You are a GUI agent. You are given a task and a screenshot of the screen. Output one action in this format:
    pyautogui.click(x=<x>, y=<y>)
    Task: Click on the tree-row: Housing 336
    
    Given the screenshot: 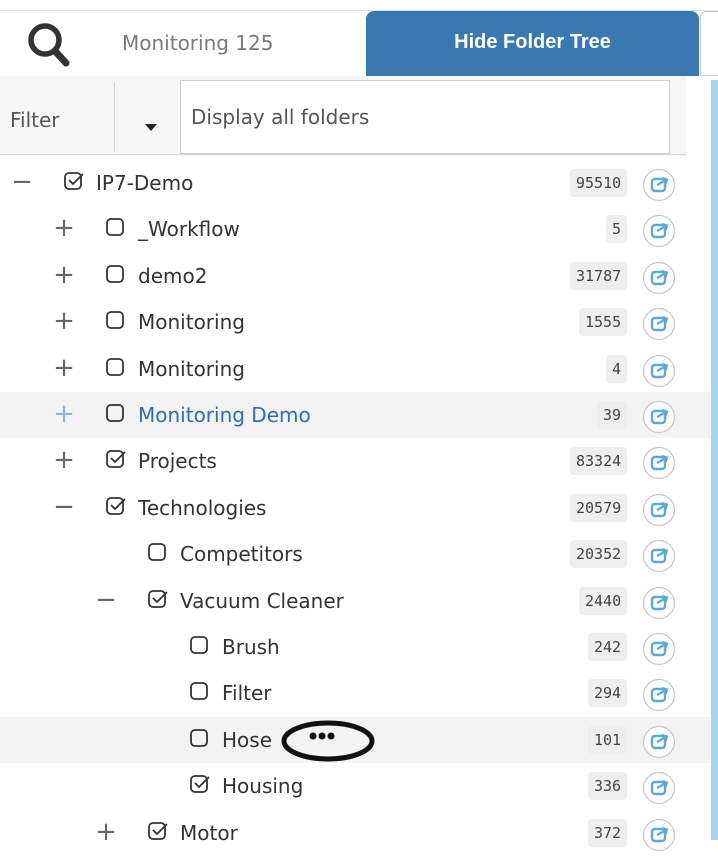 What is the action you would take?
    pyautogui.click(x=355, y=786)
    